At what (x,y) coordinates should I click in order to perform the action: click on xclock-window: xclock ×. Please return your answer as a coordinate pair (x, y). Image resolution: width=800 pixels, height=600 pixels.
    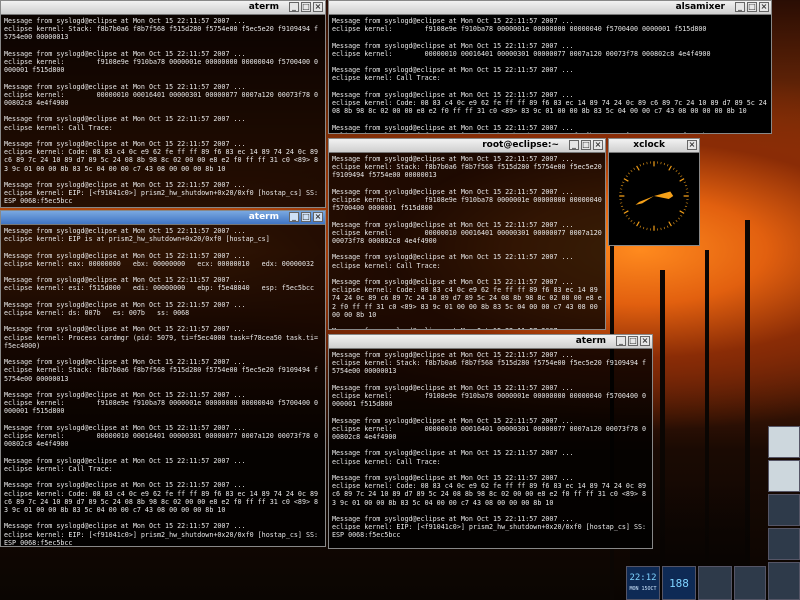
    Looking at the image, I should click on (654, 192).